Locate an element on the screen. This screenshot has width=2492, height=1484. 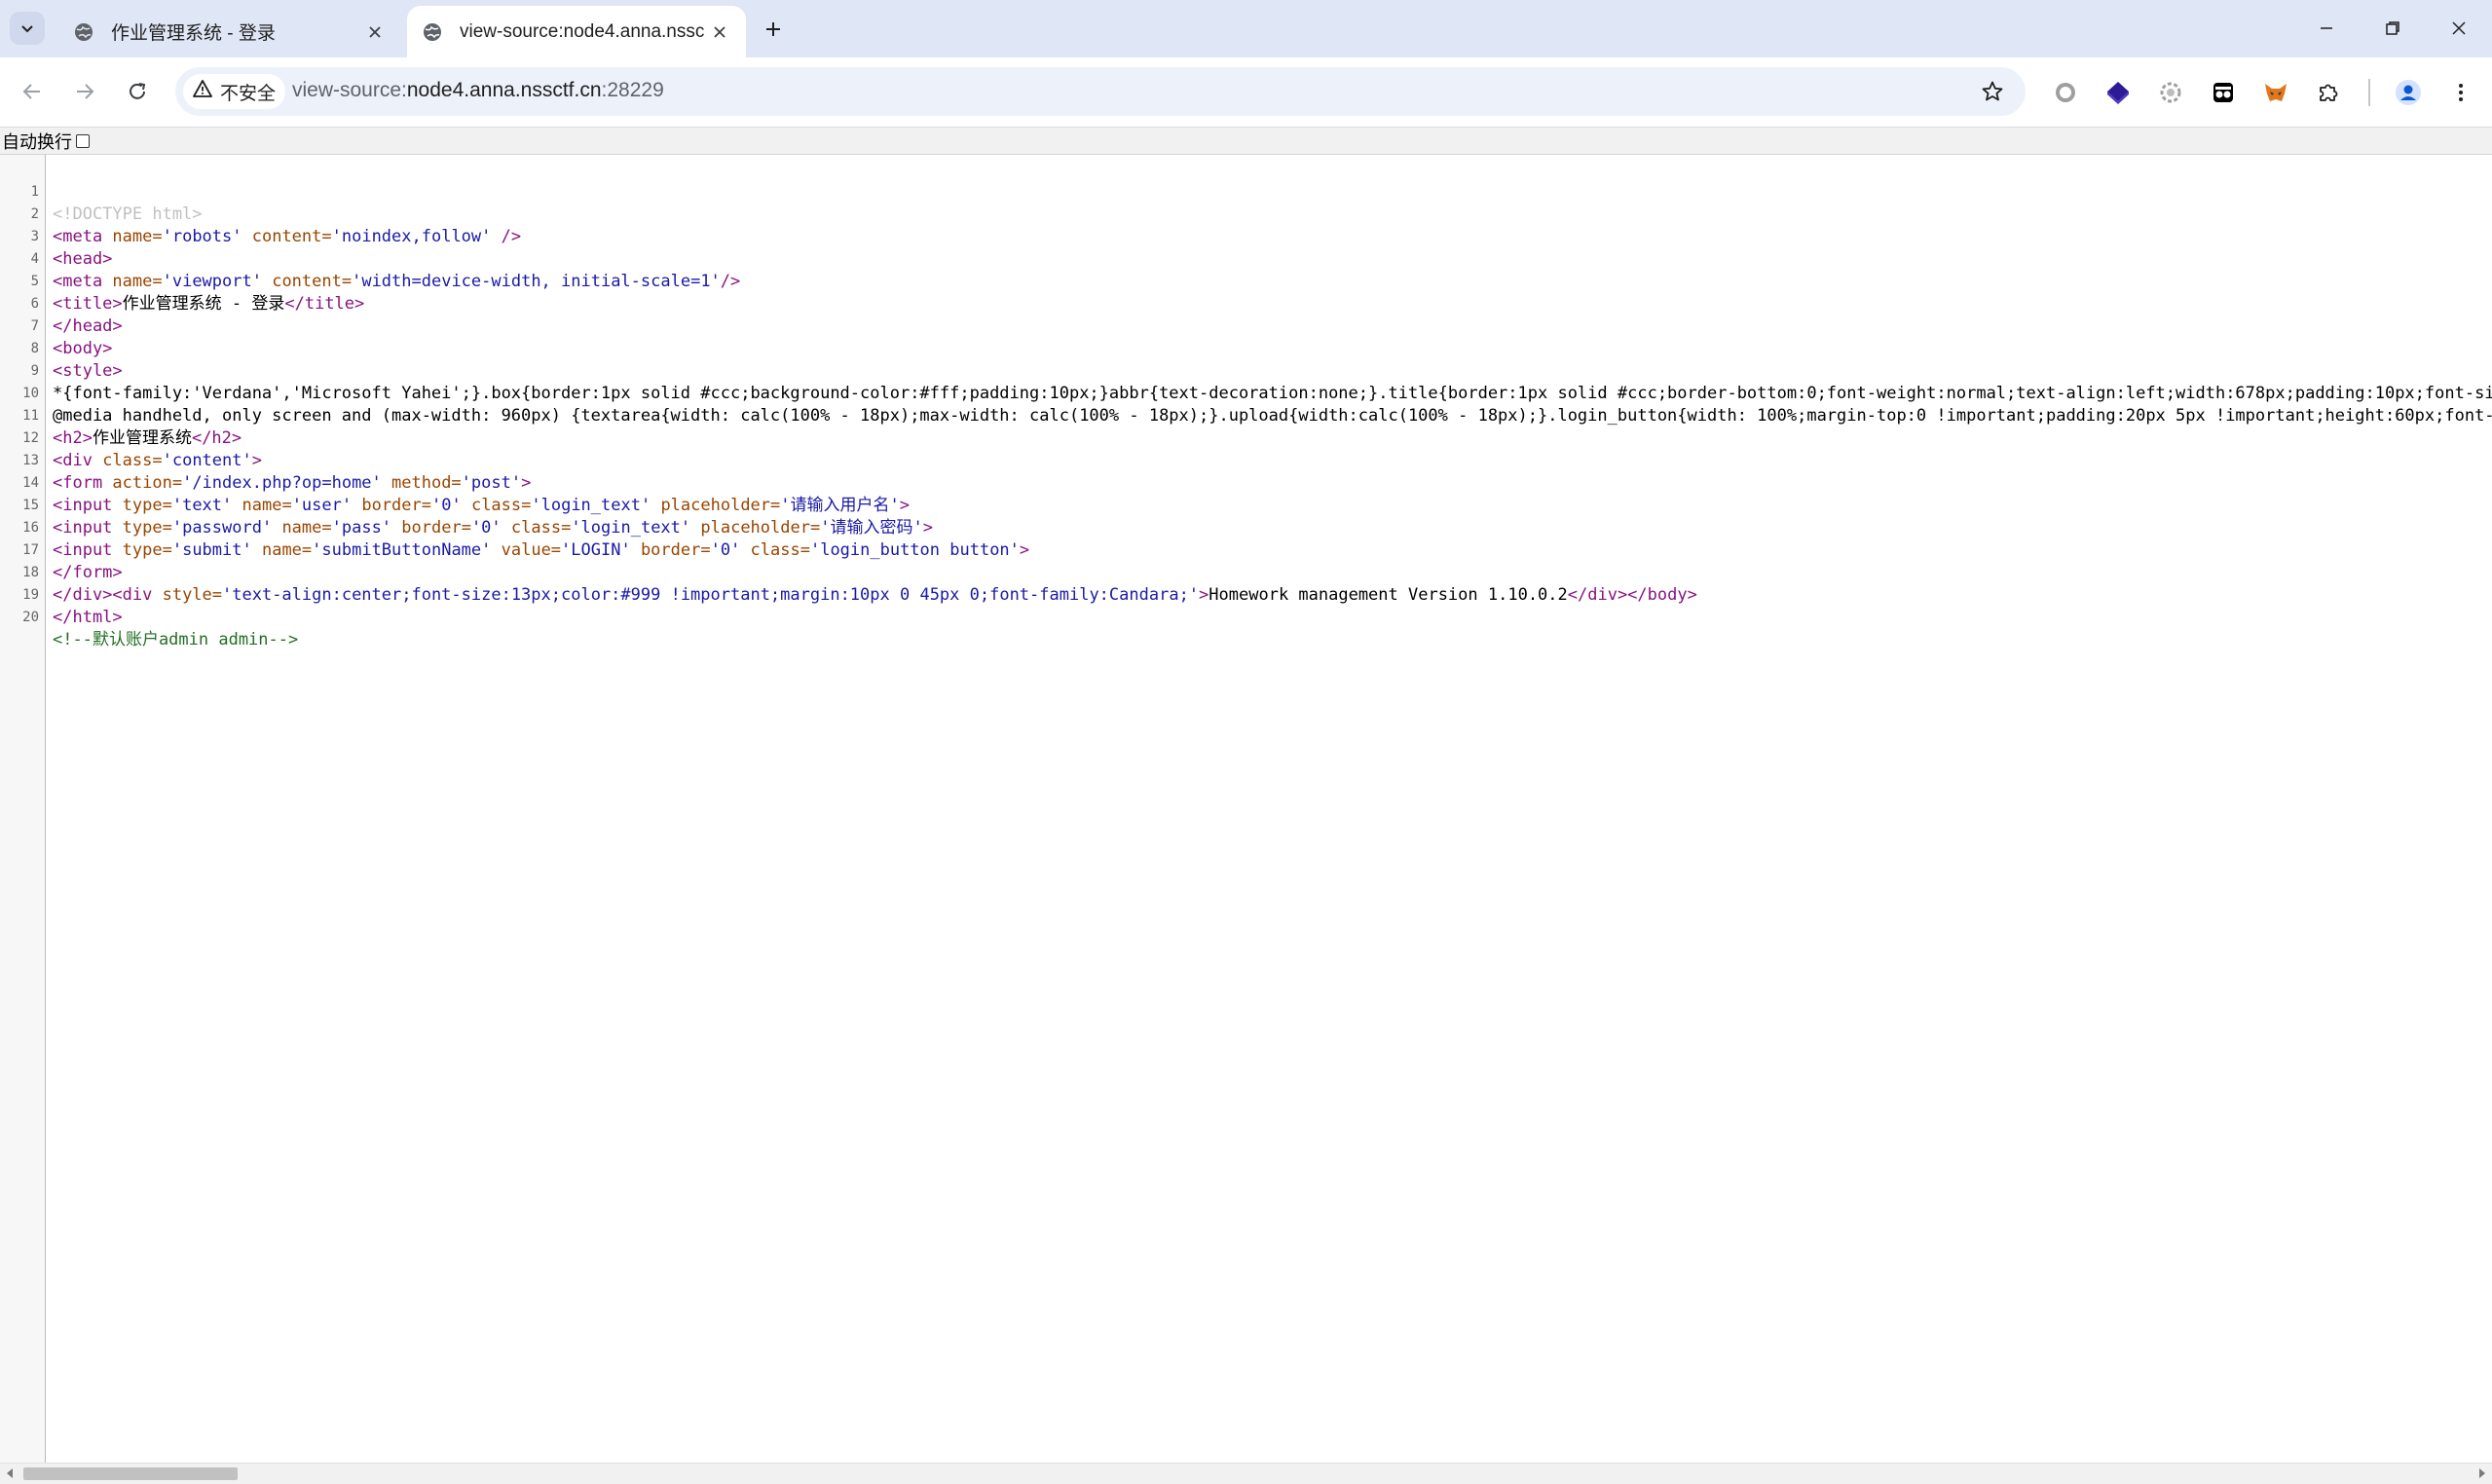
url-text: view-source:node4.anna.nssctf.cn:28229 is located at coordinates (478, 90).